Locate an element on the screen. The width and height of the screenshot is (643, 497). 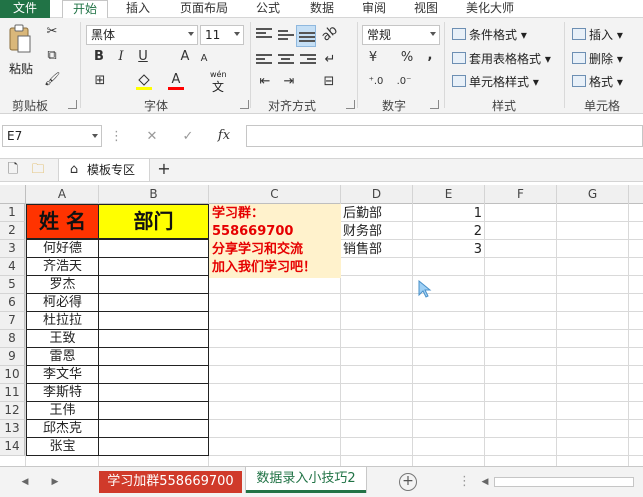
row-header: 10 is located at coordinates (12, 375).